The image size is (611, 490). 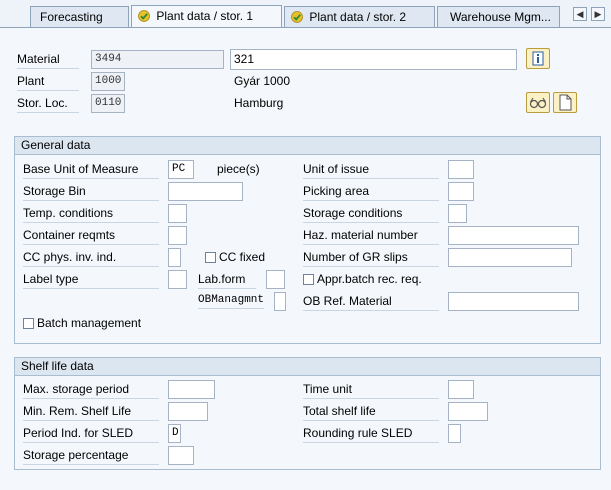 I want to click on base-uom-label: Base Unit of Measure, so click(x=91, y=170).